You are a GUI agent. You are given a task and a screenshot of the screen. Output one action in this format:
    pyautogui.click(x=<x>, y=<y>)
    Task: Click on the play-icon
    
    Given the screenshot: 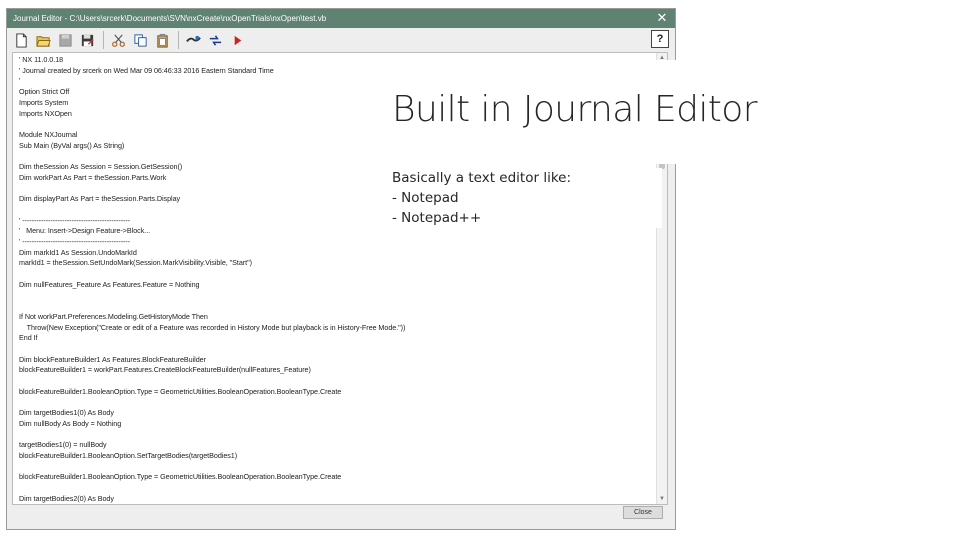 What is the action you would take?
    pyautogui.click(x=237, y=40)
    